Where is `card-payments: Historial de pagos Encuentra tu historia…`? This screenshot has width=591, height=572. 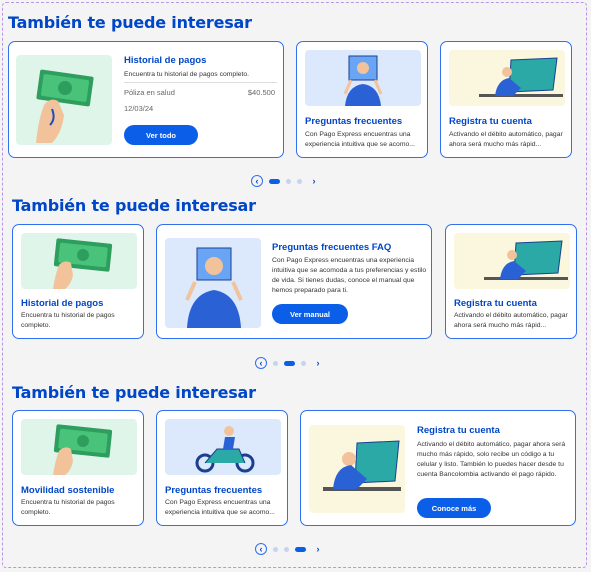
card-payments: Historial de pagos Encuentra tu historia… is located at coordinates (78, 281).